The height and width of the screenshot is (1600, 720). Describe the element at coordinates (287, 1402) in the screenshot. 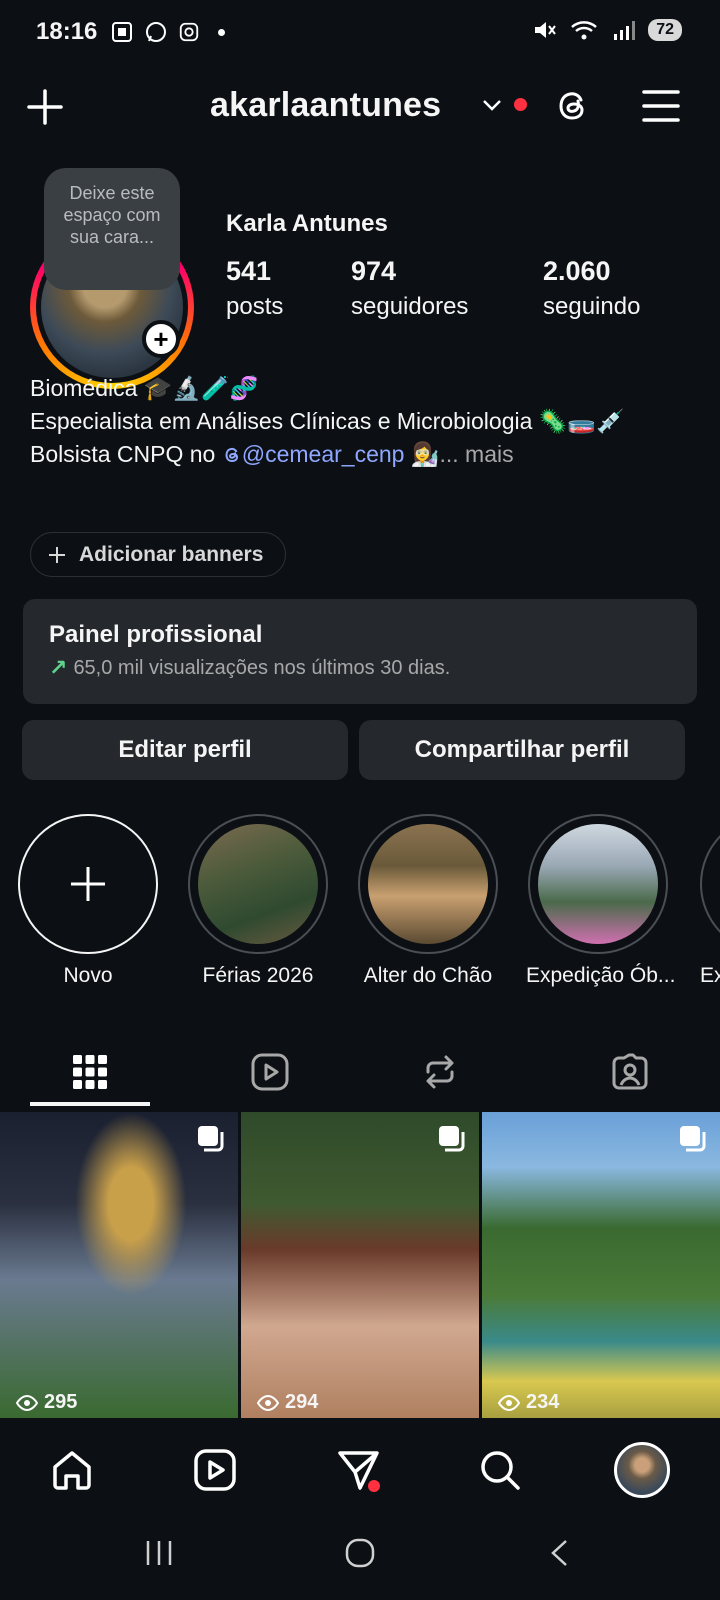

I see `view-count: 294` at that location.